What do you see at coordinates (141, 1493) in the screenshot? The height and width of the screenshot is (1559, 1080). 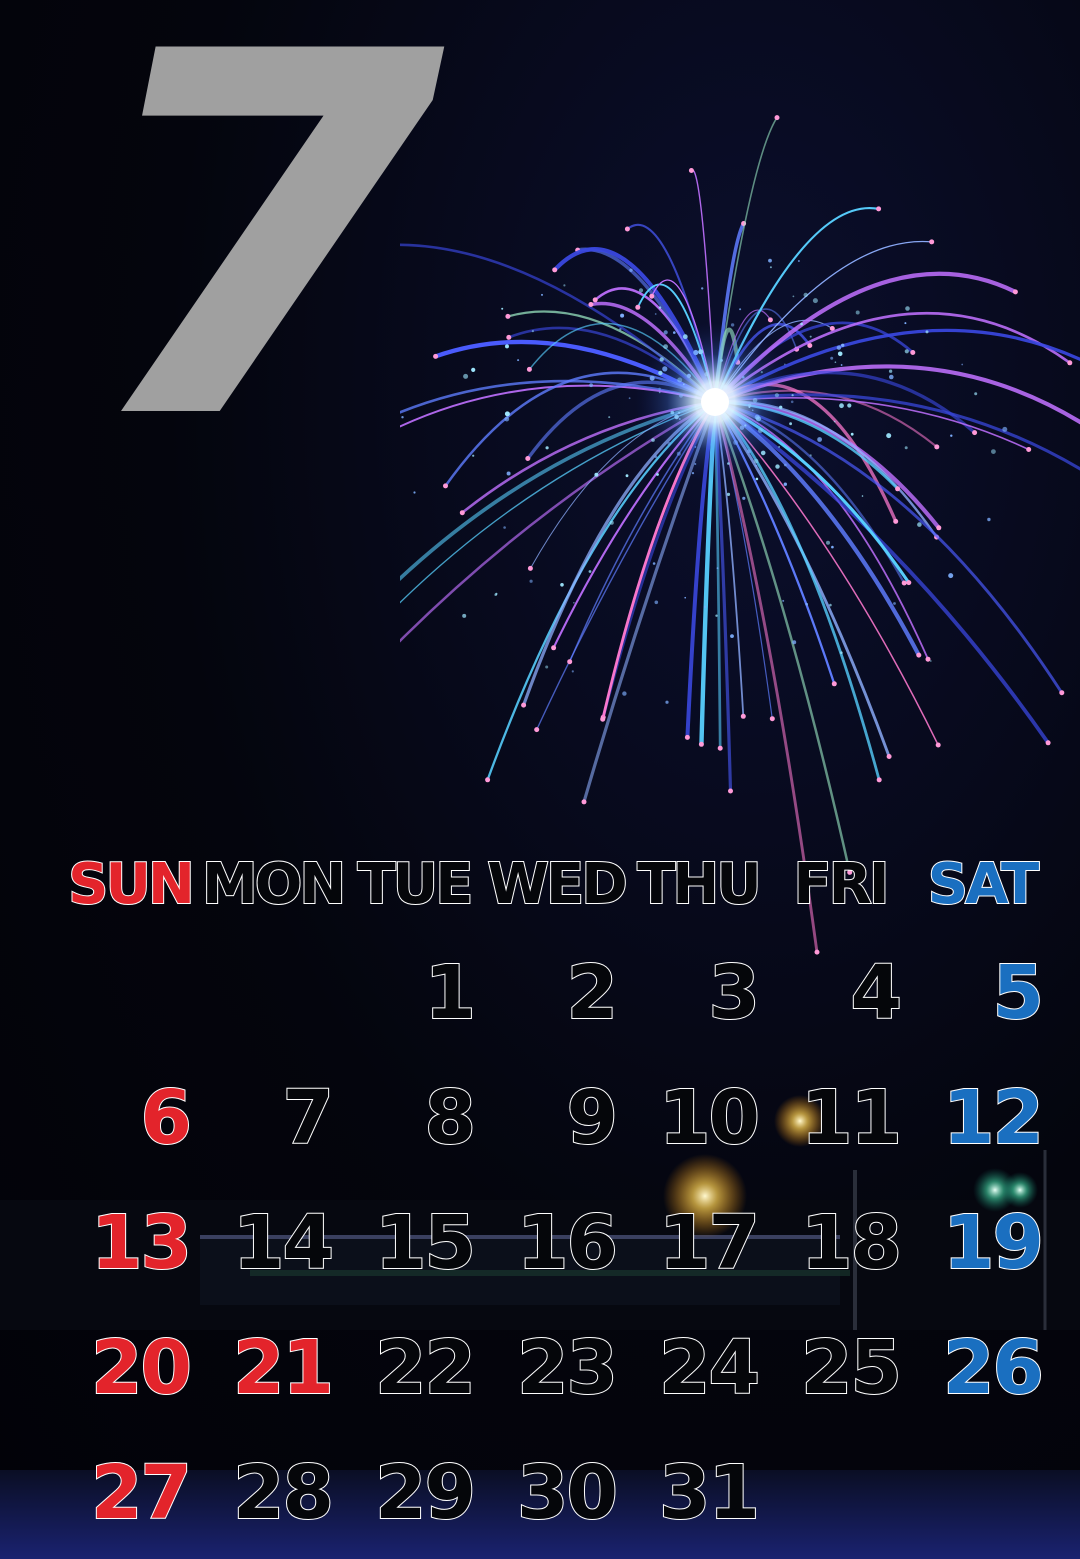 I see `day-27: 27` at bounding box center [141, 1493].